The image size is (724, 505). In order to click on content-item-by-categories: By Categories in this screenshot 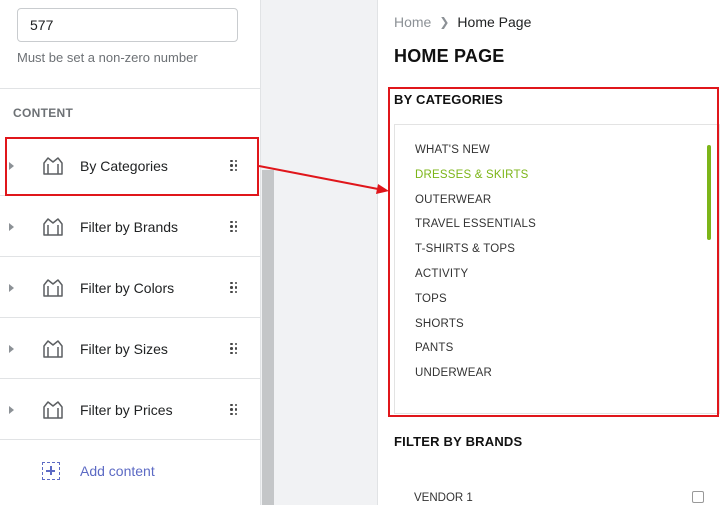, I will do `click(130, 166)`.